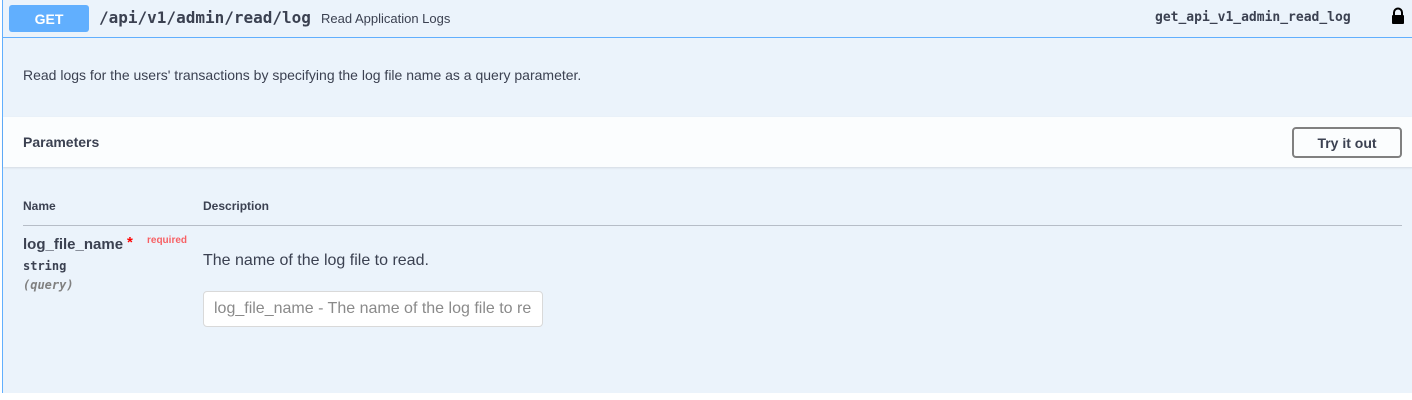 This screenshot has height=400, width=1412. What do you see at coordinates (707, 142) in the screenshot?
I see `parameters-header: Parameters Try it out` at bounding box center [707, 142].